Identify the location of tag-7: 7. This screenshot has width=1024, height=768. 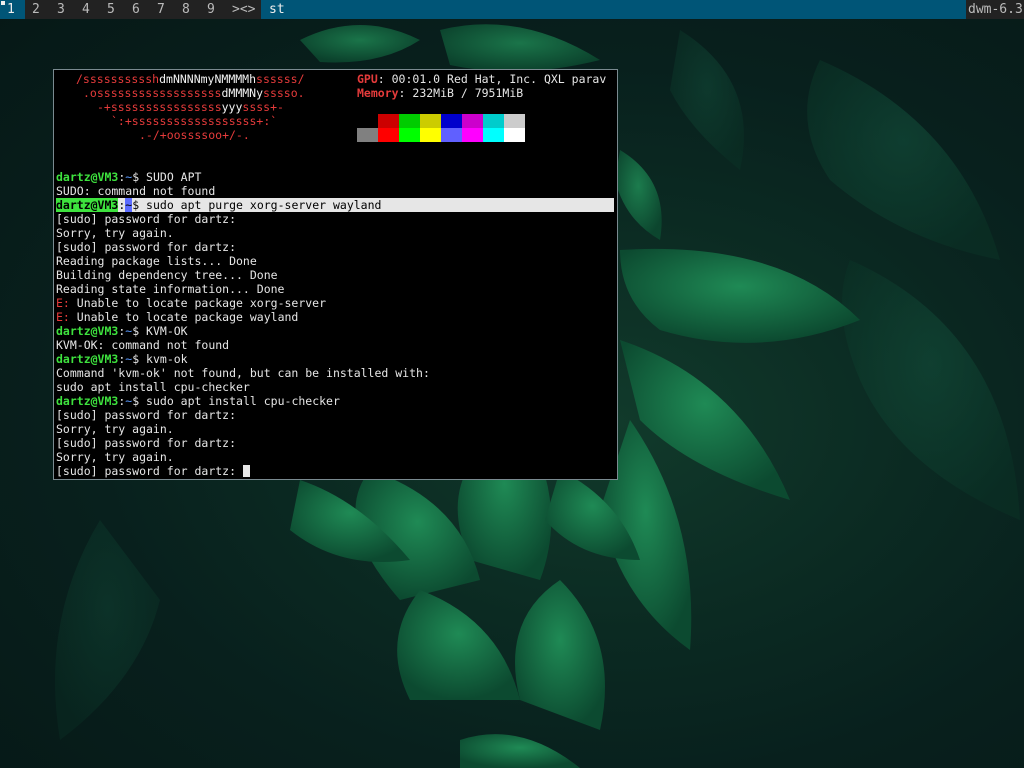
(162, 9).